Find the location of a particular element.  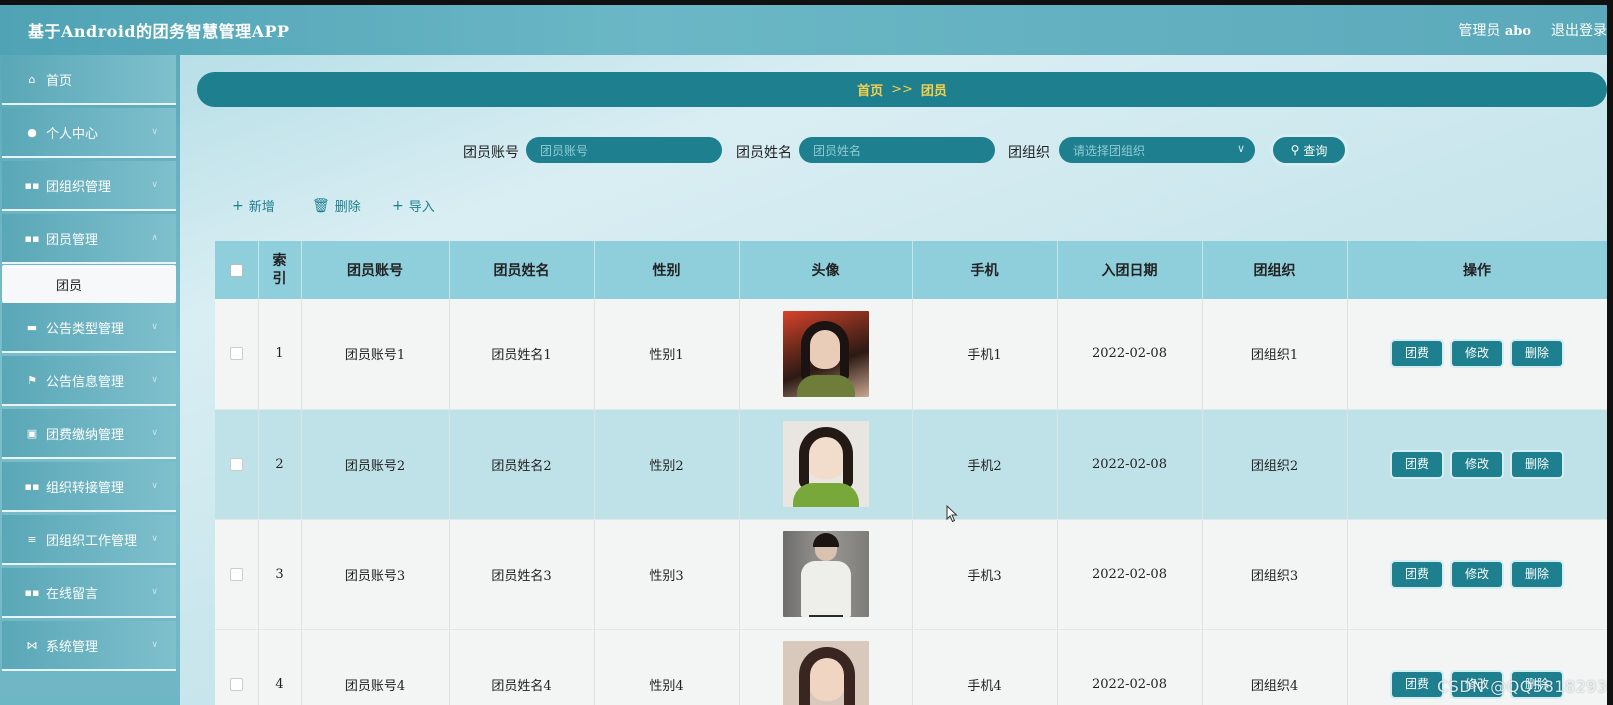

breadcrumb: 首页 >> 团员 is located at coordinates (902, 89).